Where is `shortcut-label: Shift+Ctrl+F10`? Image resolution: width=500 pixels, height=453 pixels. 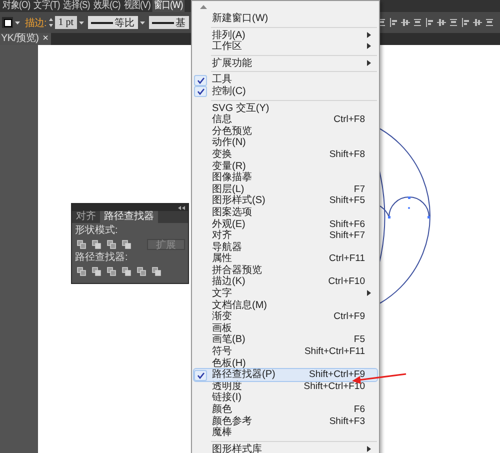 shortcut-label: Shift+Ctrl+F10 is located at coordinates (335, 386).